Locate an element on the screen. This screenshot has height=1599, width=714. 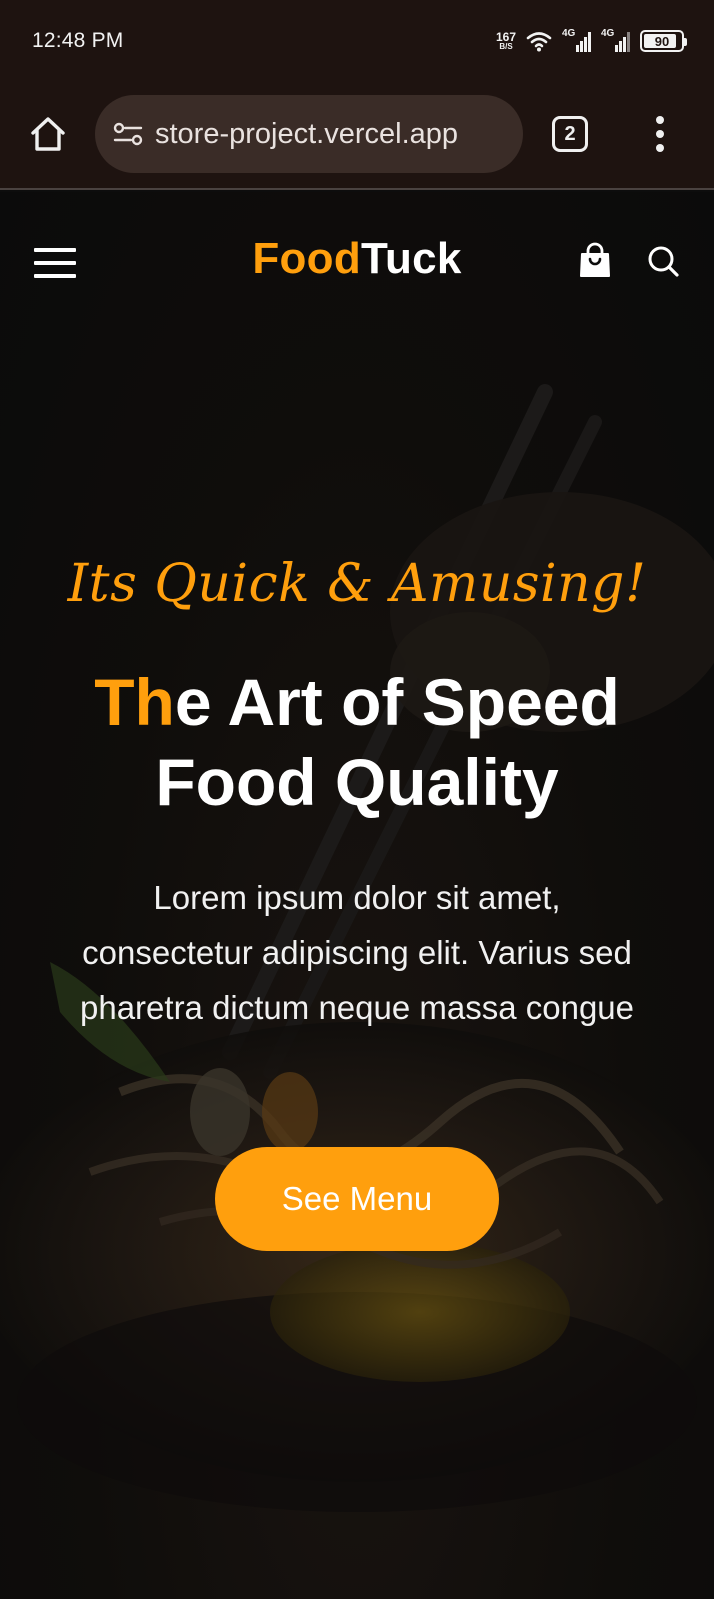
battery-icon: 90 is located at coordinates (663, 41).